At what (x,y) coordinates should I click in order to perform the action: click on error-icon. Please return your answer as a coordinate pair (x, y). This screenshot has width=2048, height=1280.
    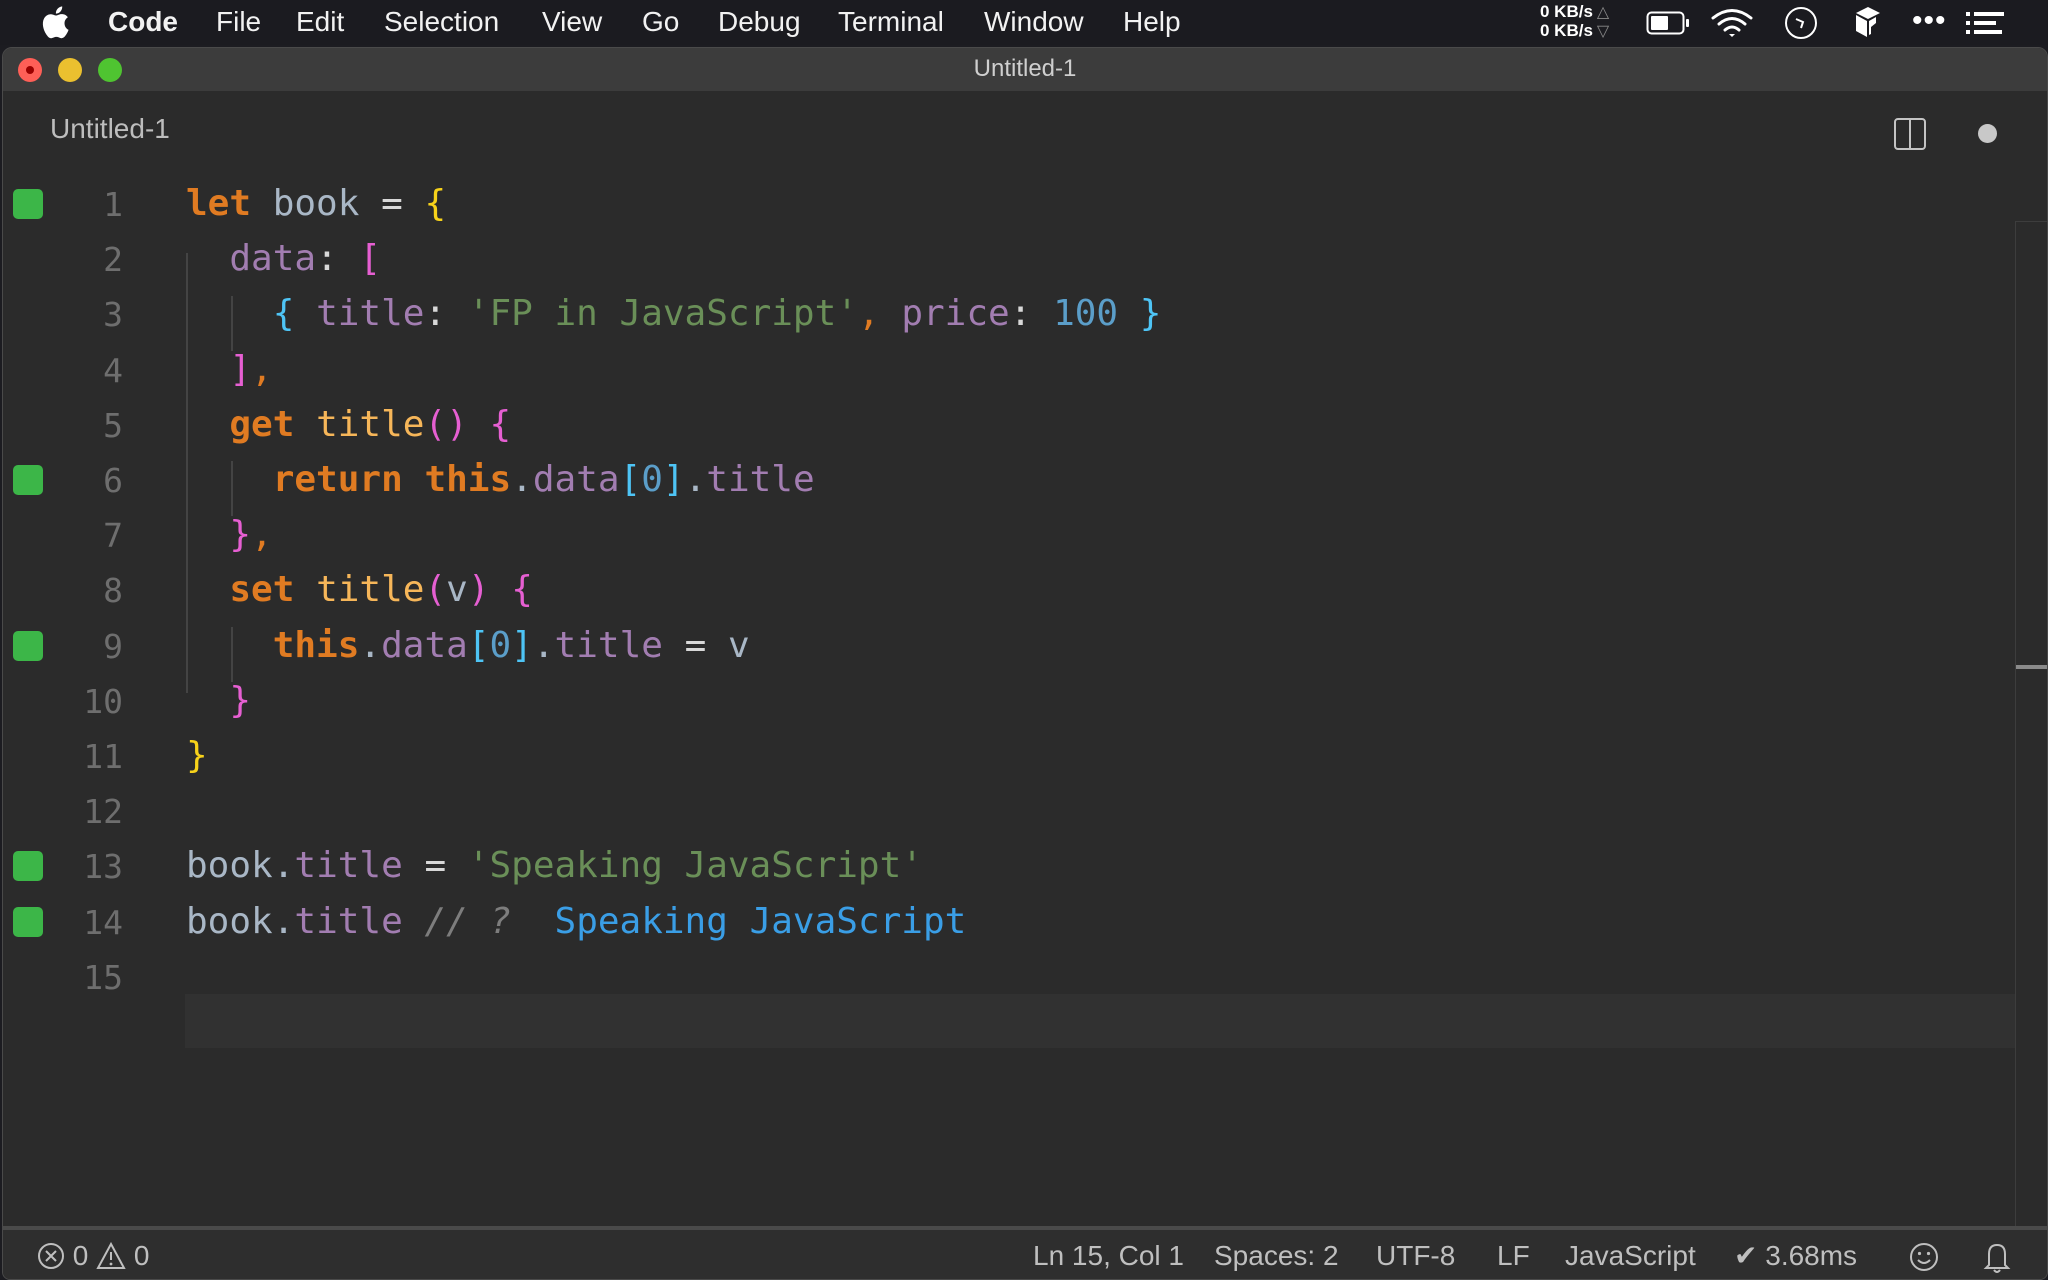
    Looking at the image, I should click on (51, 1256).